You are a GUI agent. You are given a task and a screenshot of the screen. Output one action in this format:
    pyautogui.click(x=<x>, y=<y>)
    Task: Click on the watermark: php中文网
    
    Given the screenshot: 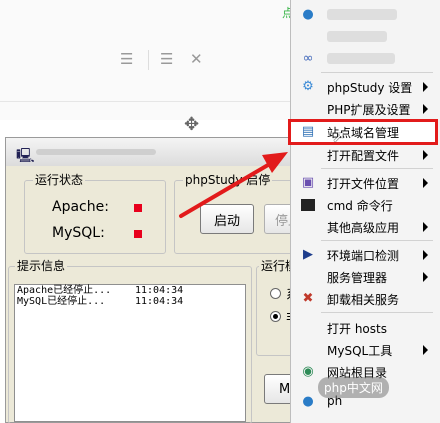 What is the action you would take?
    pyautogui.click(x=353, y=387)
    